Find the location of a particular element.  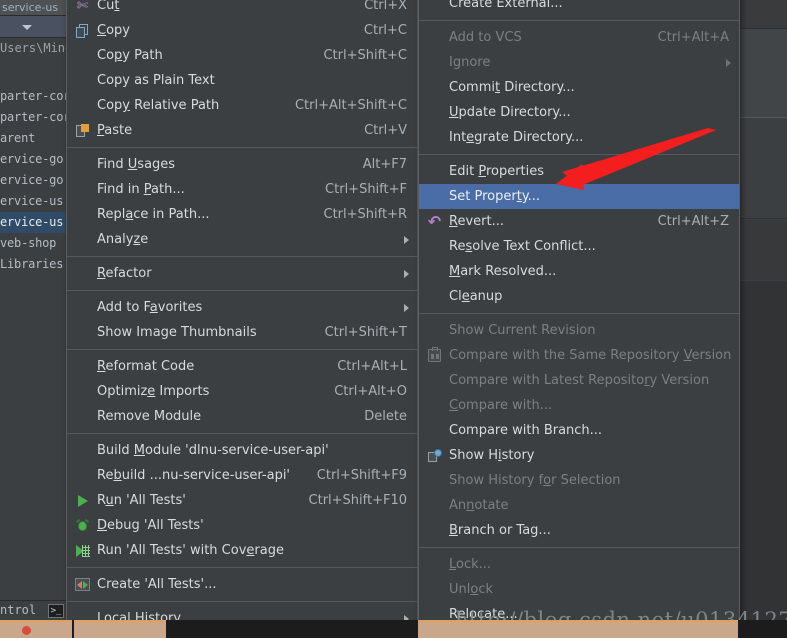

project-tree-toolbar is located at coordinates (33, 27).